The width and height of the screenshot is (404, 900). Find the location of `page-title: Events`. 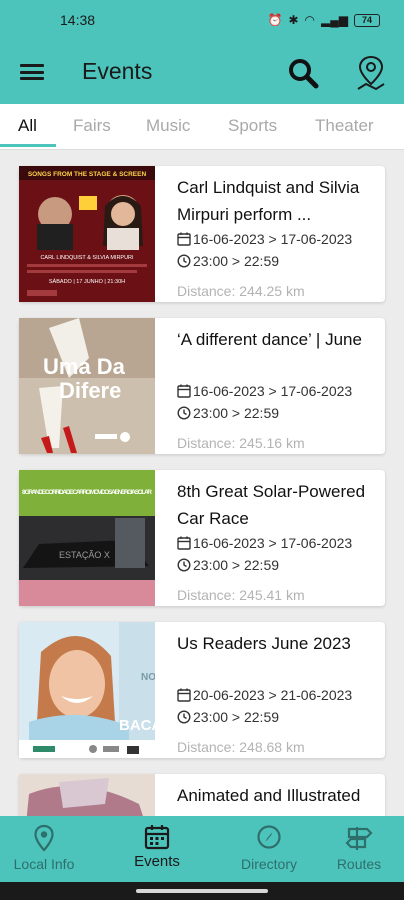

page-title: Events is located at coordinates (117, 71).